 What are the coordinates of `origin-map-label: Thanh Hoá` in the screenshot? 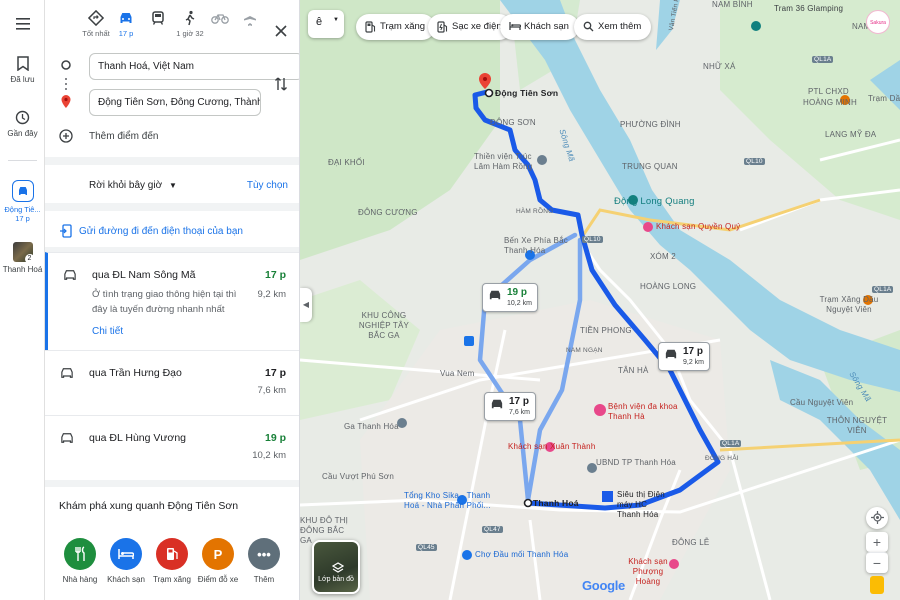 It's located at (556, 503).